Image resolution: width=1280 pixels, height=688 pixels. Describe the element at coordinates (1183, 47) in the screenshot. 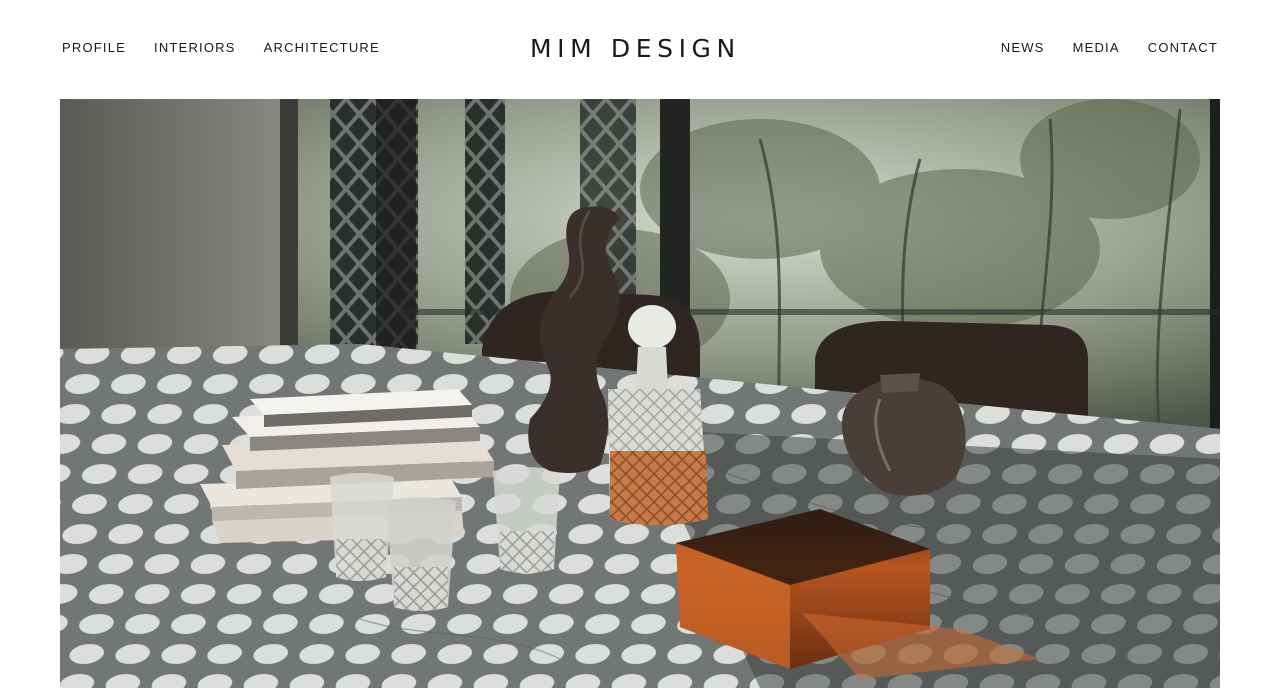

I see `nav-link-contact: CONTACT` at that location.